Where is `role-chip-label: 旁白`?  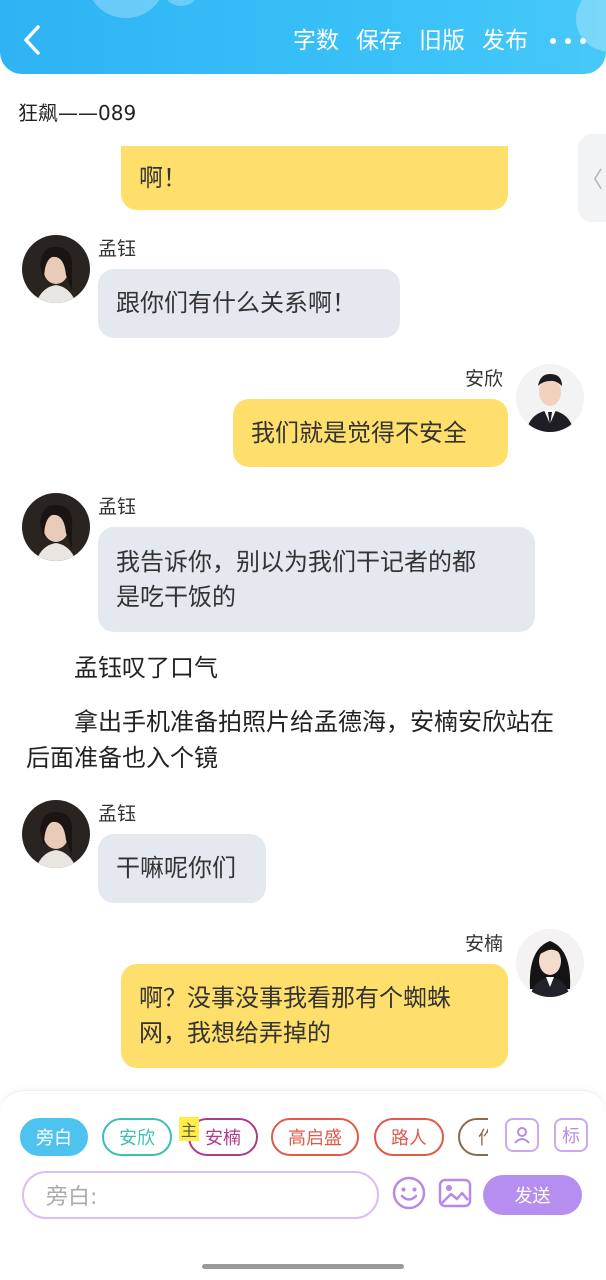 role-chip-label: 旁白 is located at coordinates (54, 1138).